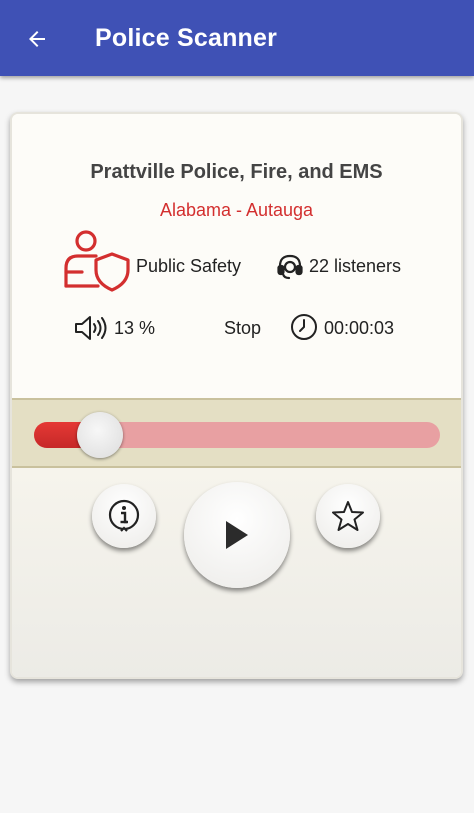 This screenshot has height=813, width=474. I want to click on listeners-count: 22 listeners, so click(355, 266).